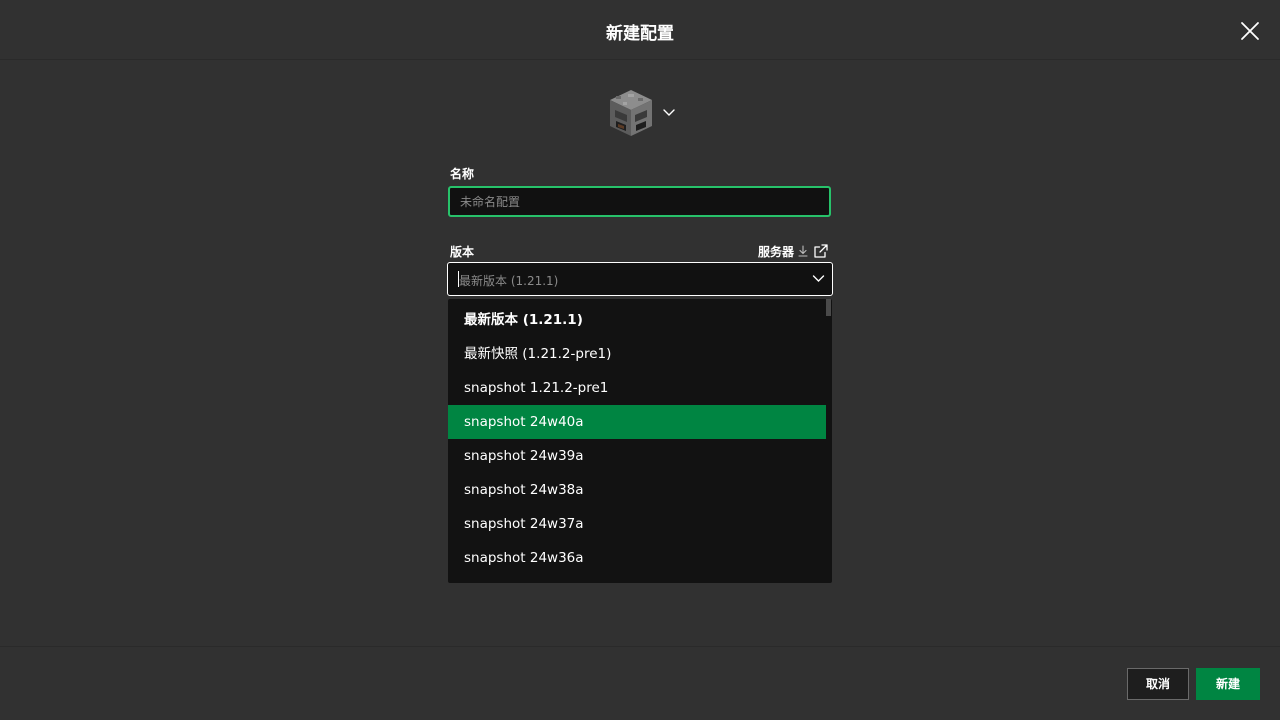  What do you see at coordinates (640, 279) in the screenshot?
I see `version-select-input: 最新版本 (1.21.1)` at bounding box center [640, 279].